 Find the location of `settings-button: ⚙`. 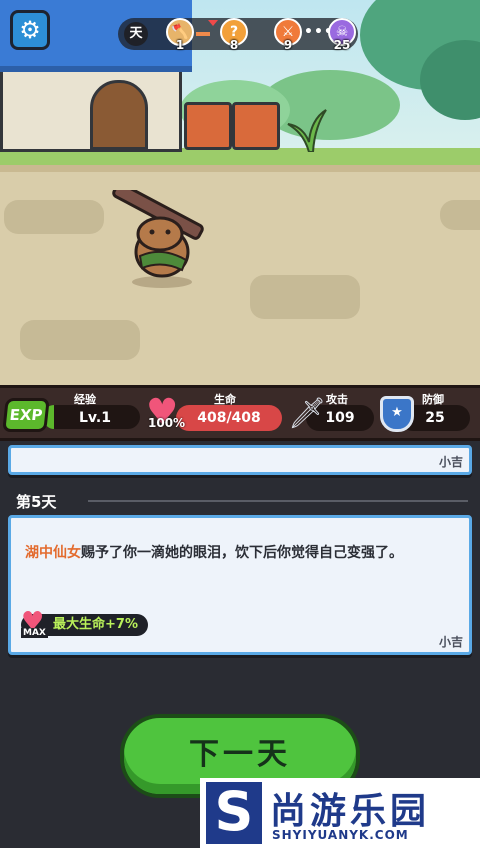

settings-button: ⚙ is located at coordinates (30, 30).